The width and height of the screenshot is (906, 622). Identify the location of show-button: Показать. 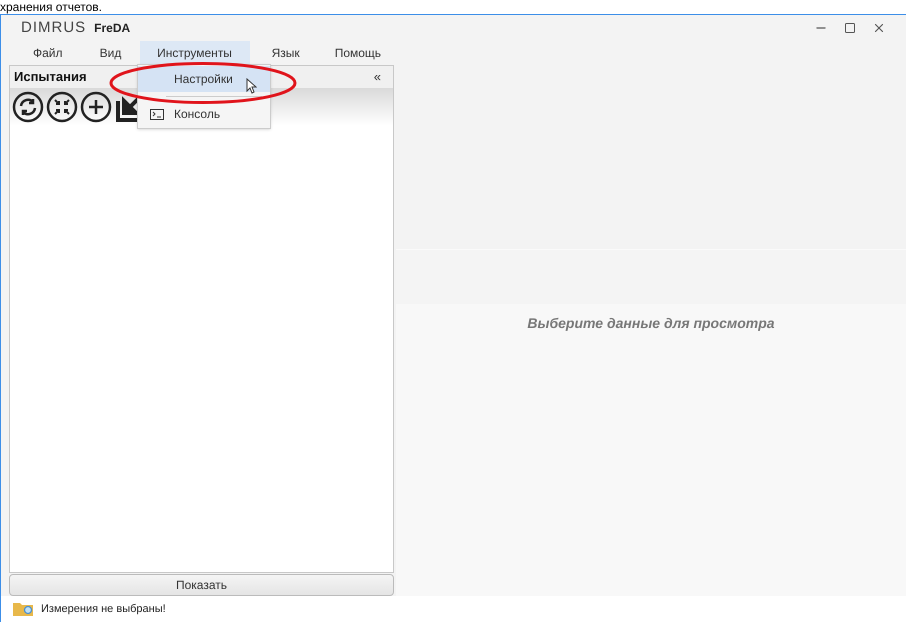
(201, 585).